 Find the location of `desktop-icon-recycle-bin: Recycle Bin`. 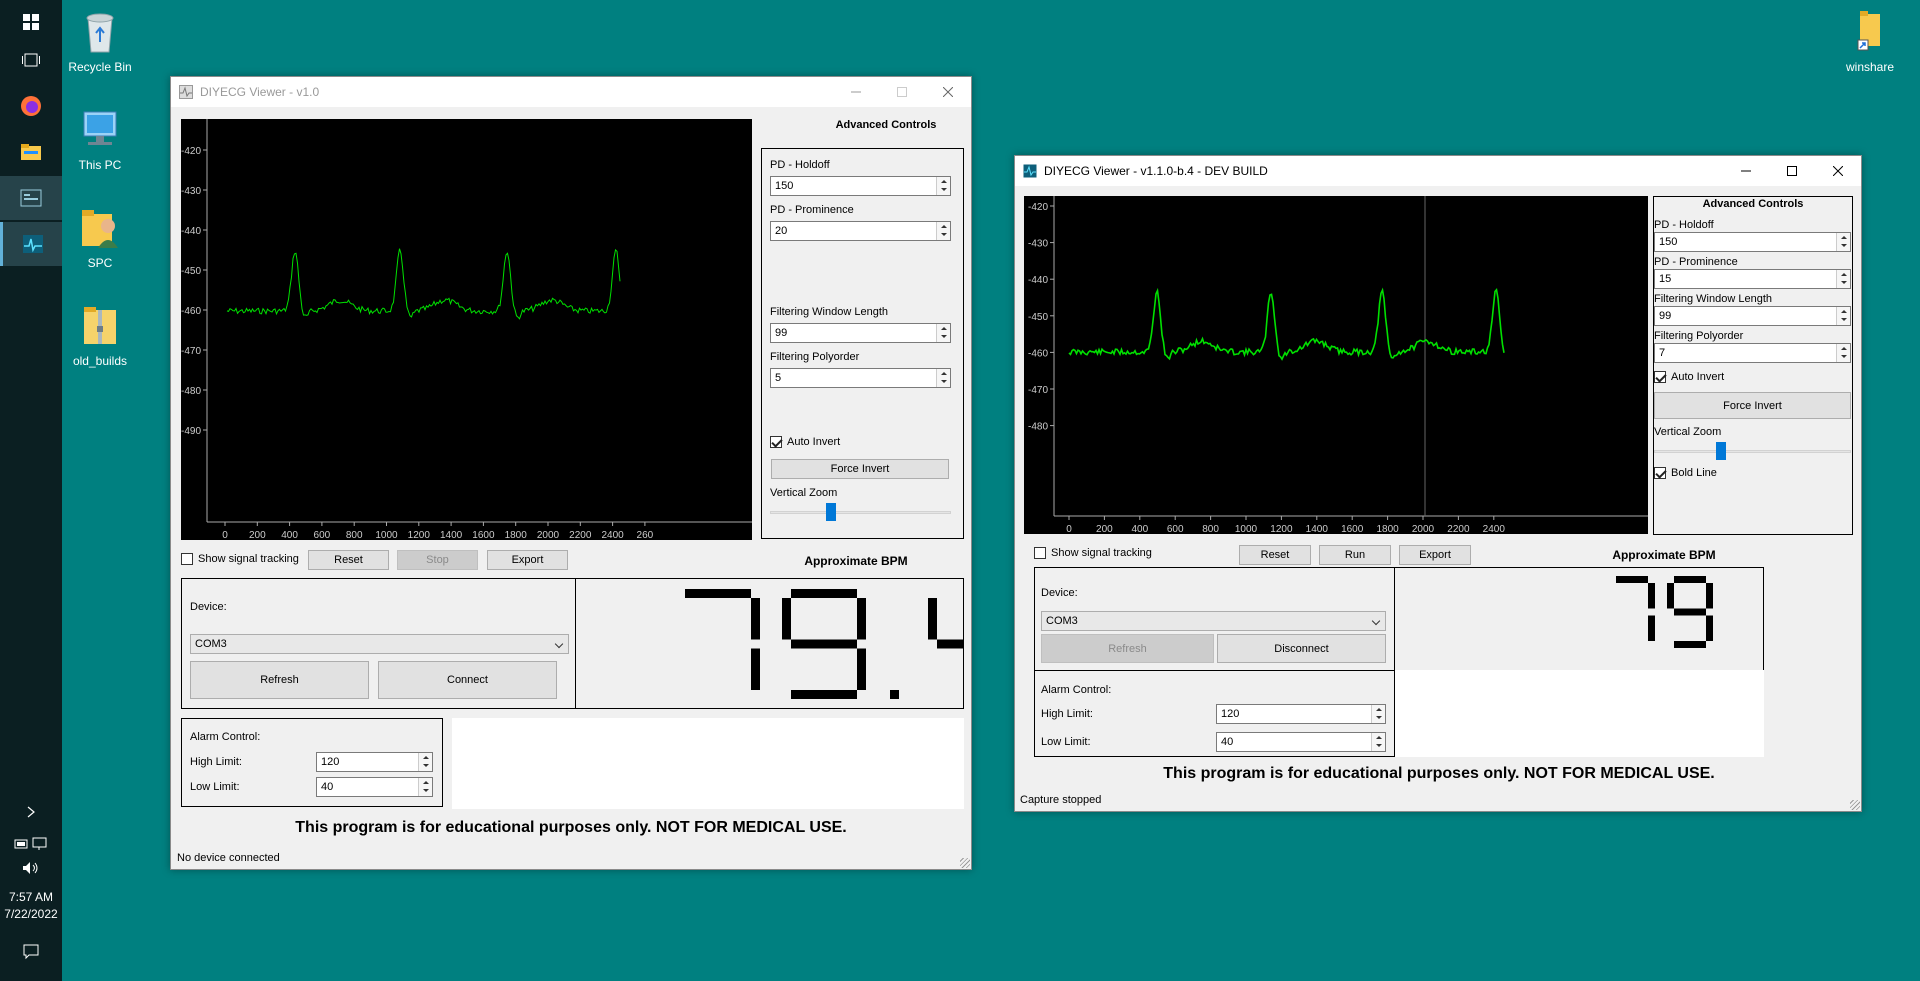

desktop-icon-recycle-bin: Recycle Bin is located at coordinates (100, 41).